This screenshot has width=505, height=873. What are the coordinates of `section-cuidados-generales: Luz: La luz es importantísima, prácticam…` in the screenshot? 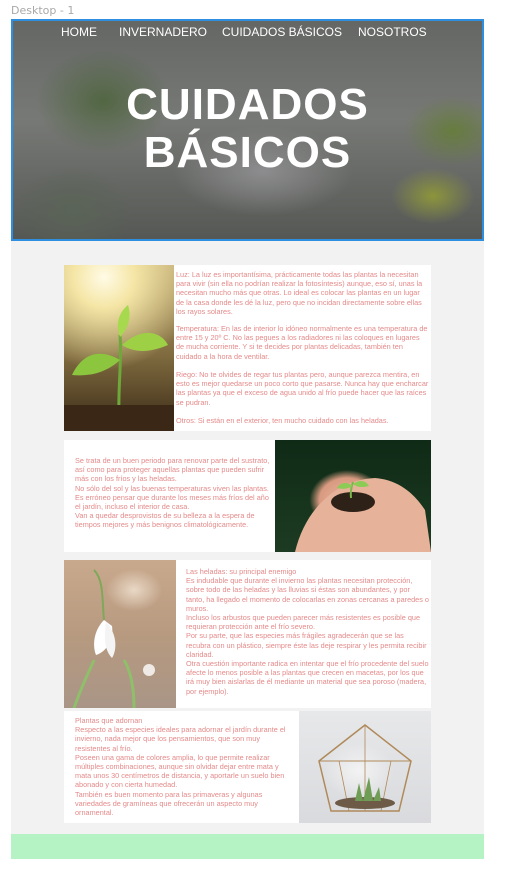 It's located at (247, 348).